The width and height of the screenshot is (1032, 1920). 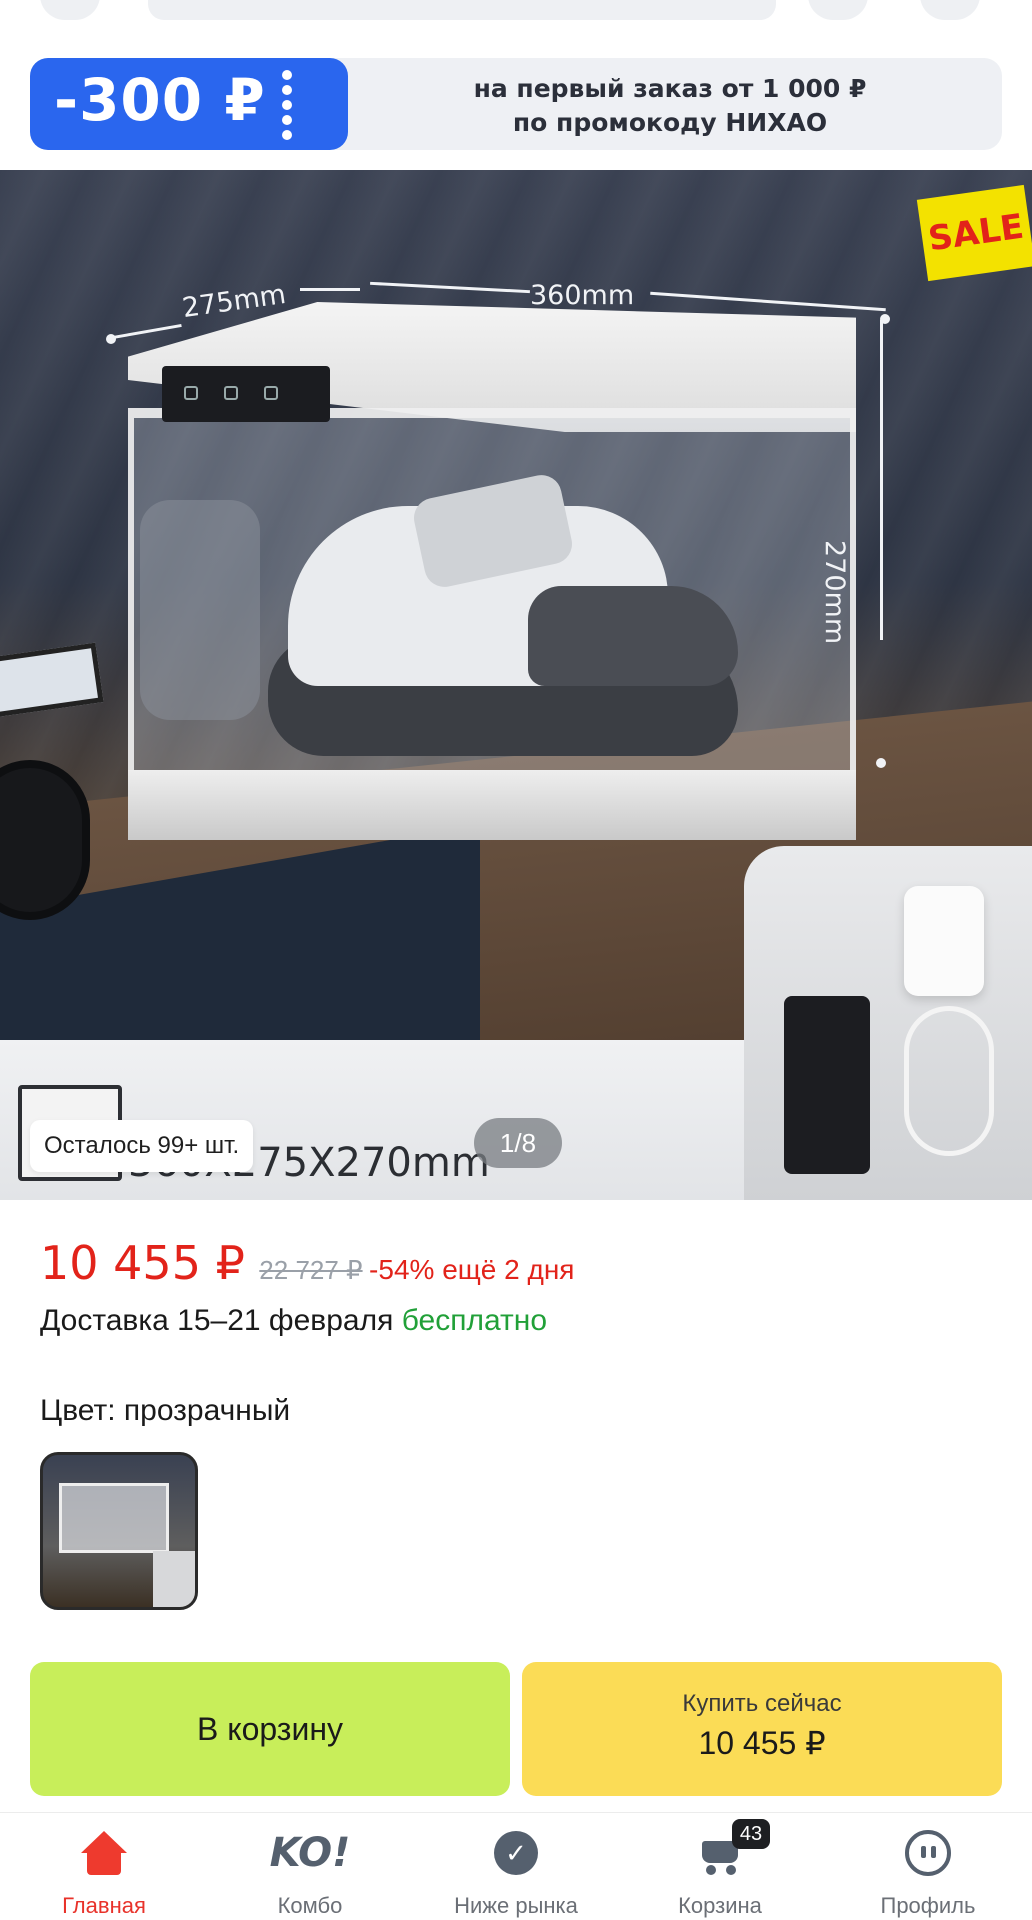 What do you see at coordinates (45, 840) in the screenshot?
I see `headphones` at bounding box center [45, 840].